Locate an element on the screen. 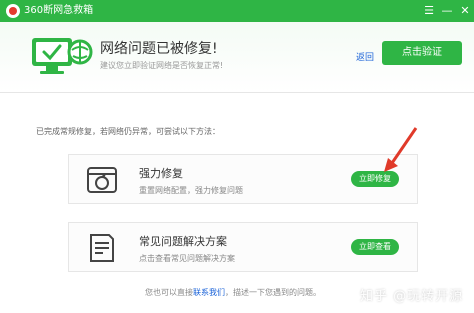  card-description: 重置网络配置，强力修复问题 is located at coordinates (191, 190).